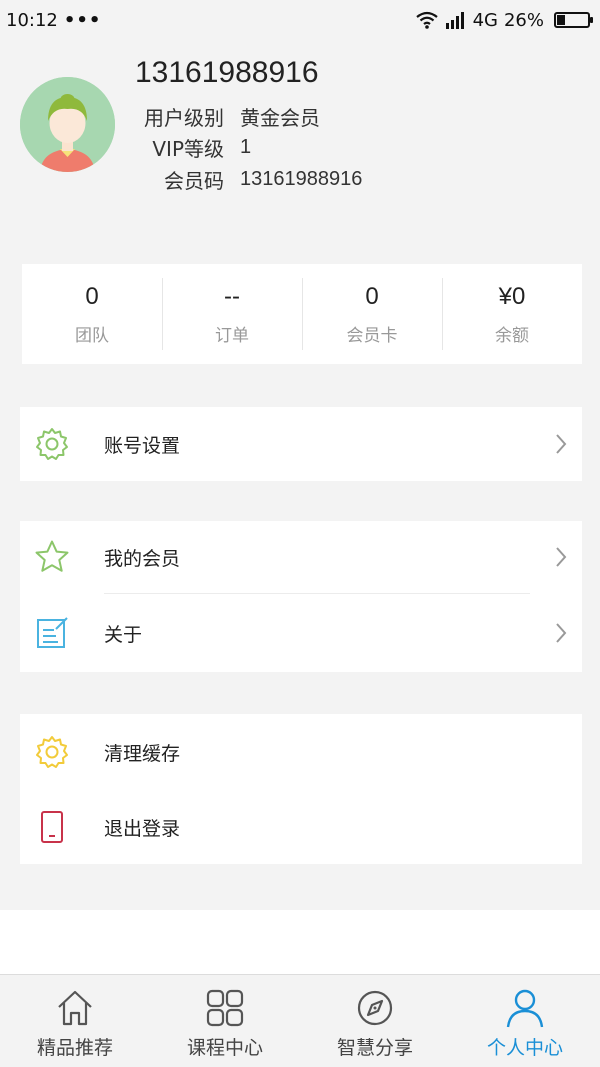 Image resolution: width=600 pixels, height=1067 pixels. What do you see at coordinates (188, 148) in the screenshot?
I see `info-label: VIP等级` at bounding box center [188, 148].